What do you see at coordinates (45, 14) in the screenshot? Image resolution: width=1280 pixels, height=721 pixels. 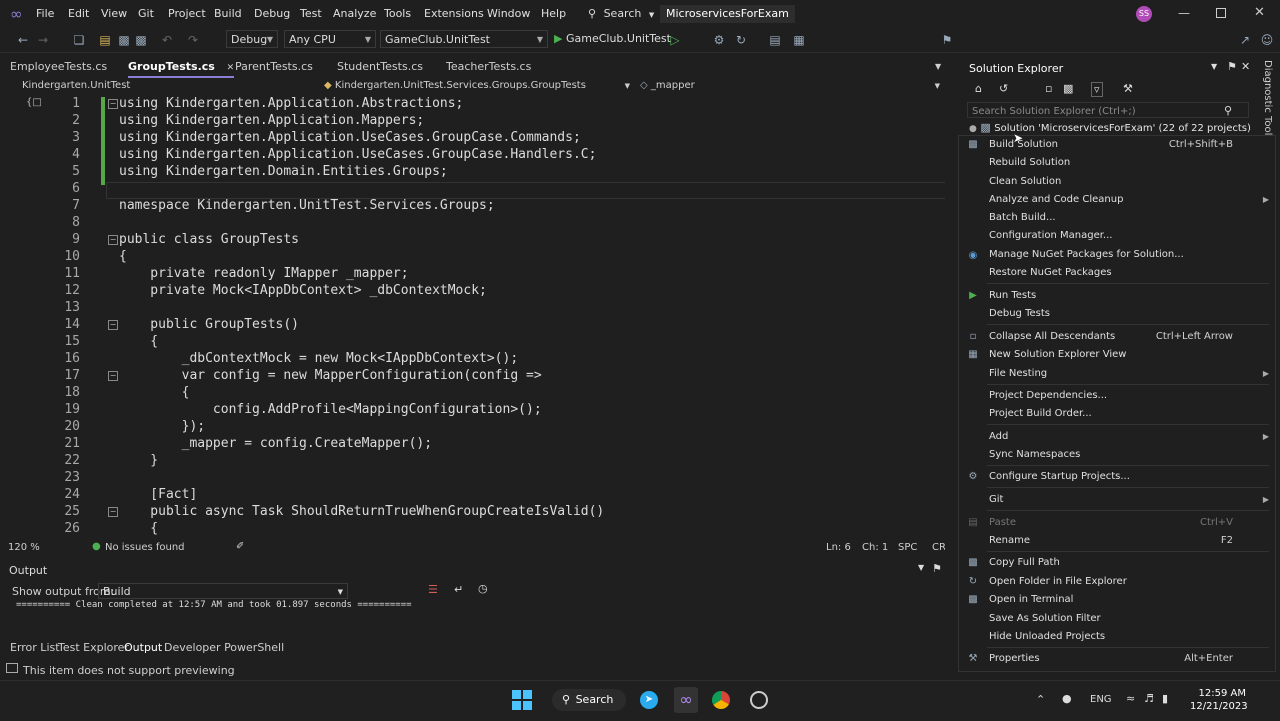 I see `menu-file: File` at bounding box center [45, 14].